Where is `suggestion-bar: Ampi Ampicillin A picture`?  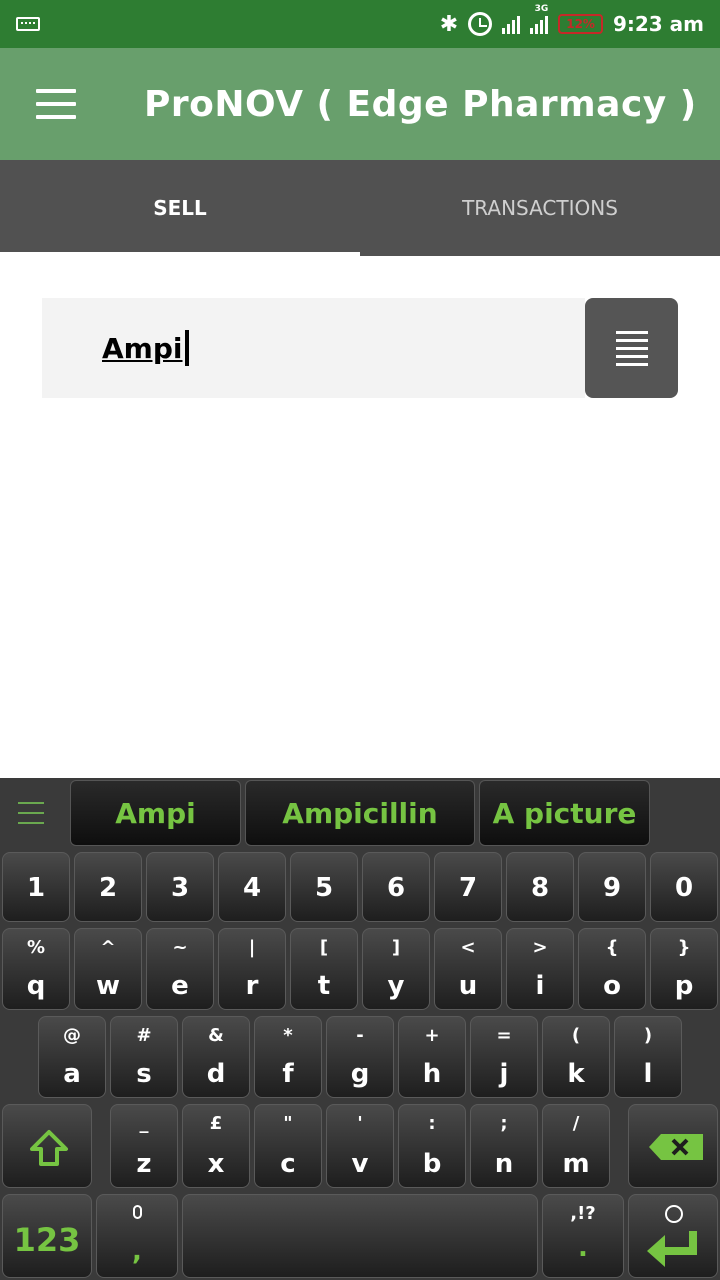
suggestion-bar: Ampi Ampicillin A picture is located at coordinates (360, 813).